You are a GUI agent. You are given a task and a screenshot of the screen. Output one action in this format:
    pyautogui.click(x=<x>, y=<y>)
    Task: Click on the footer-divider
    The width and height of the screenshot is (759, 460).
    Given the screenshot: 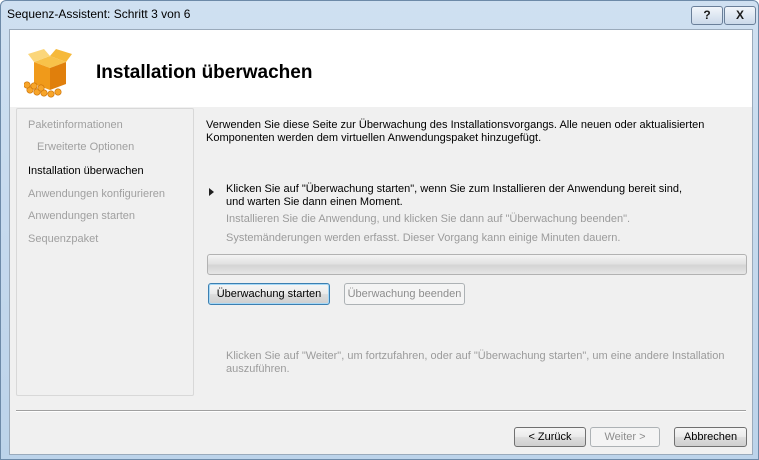 What is the action you would take?
    pyautogui.click(x=381, y=411)
    